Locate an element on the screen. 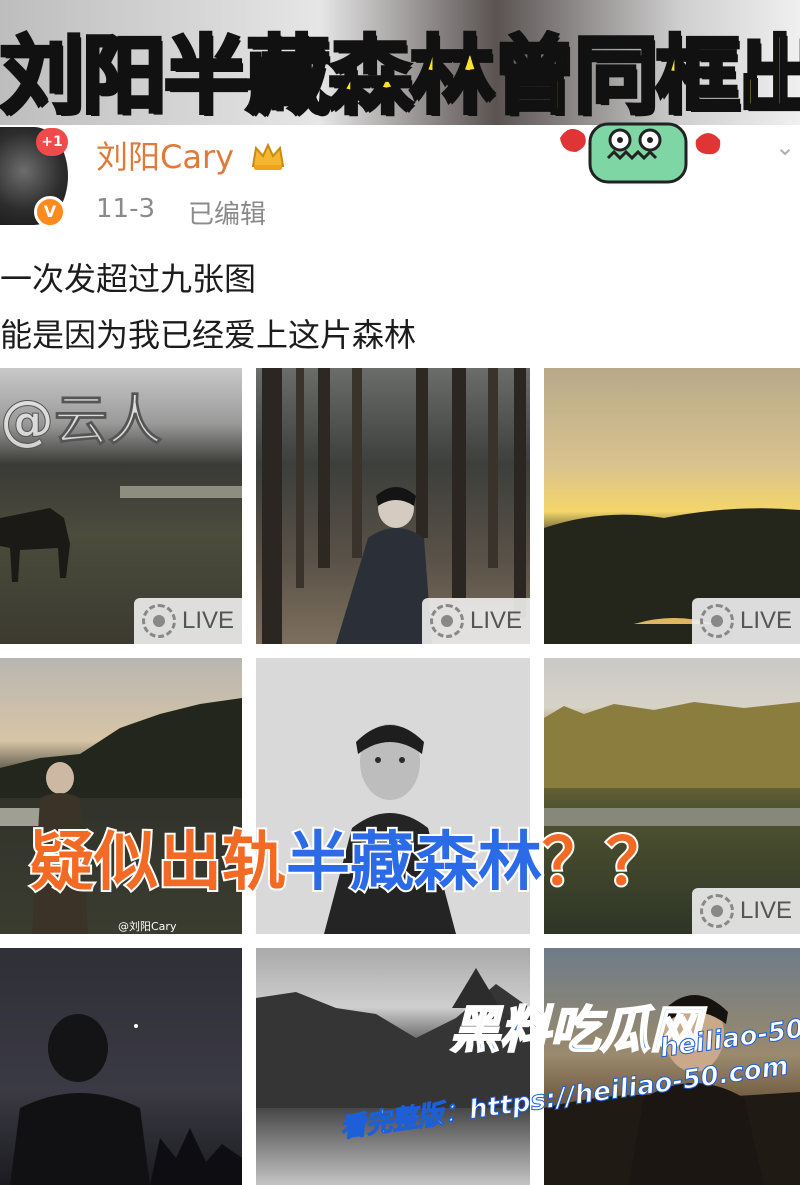 The width and height of the screenshot is (800, 1185). crown-icon is located at coordinates (268, 156).